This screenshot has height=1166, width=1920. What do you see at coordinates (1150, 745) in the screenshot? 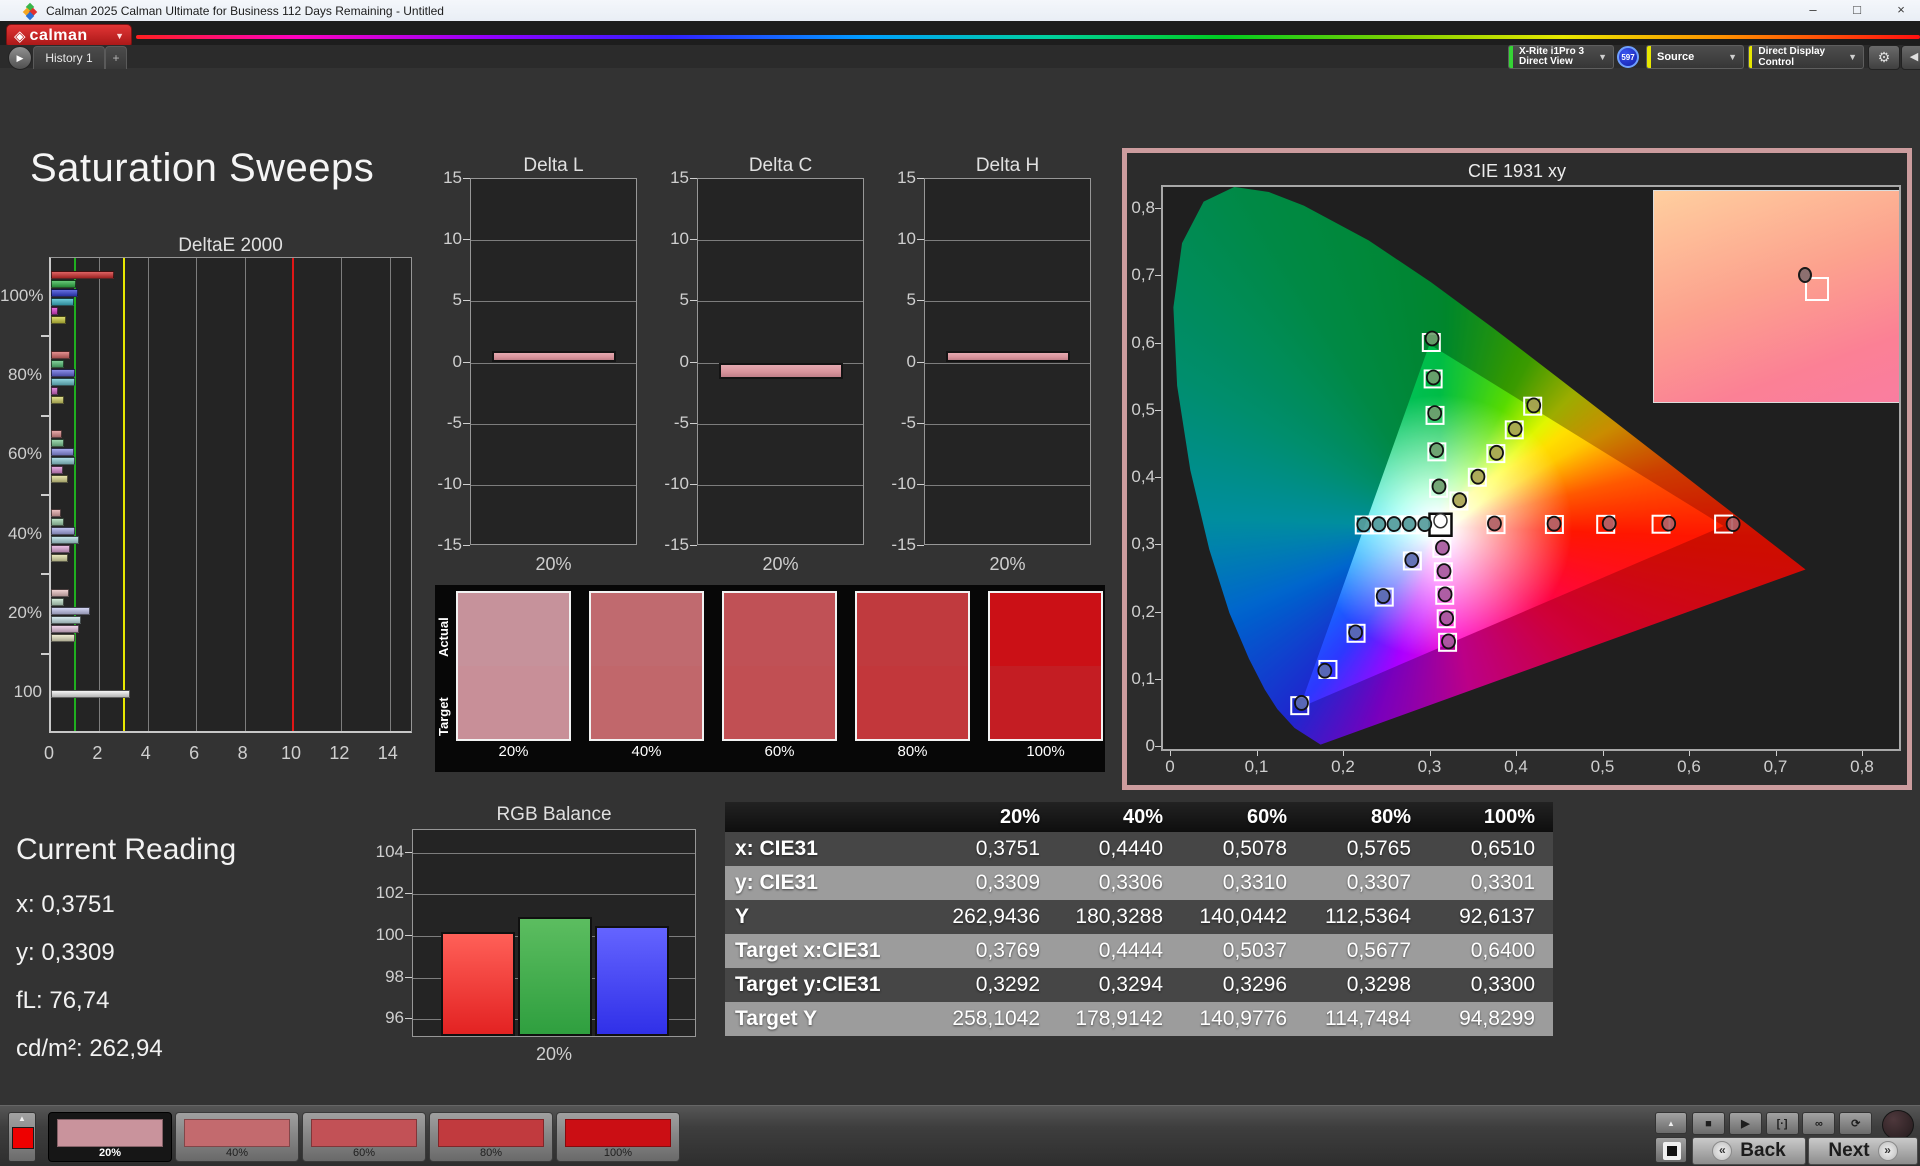
I see `cie-ylabel: 0` at bounding box center [1150, 745].